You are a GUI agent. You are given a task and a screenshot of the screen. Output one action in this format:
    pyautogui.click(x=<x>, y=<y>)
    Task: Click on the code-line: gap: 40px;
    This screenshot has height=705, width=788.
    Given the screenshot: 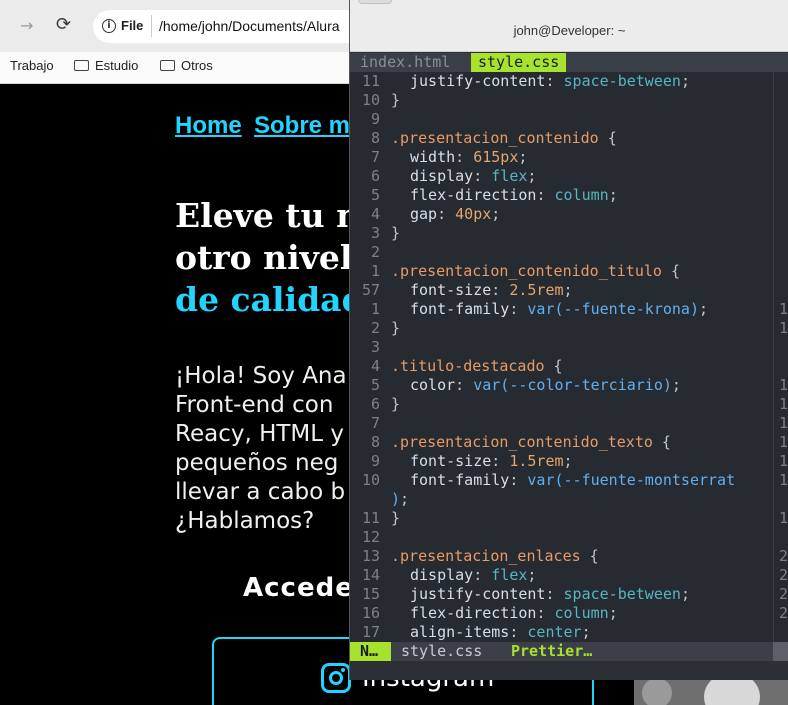 What is the action you would take?
    pyautogui.click(x=455, y=214)
    